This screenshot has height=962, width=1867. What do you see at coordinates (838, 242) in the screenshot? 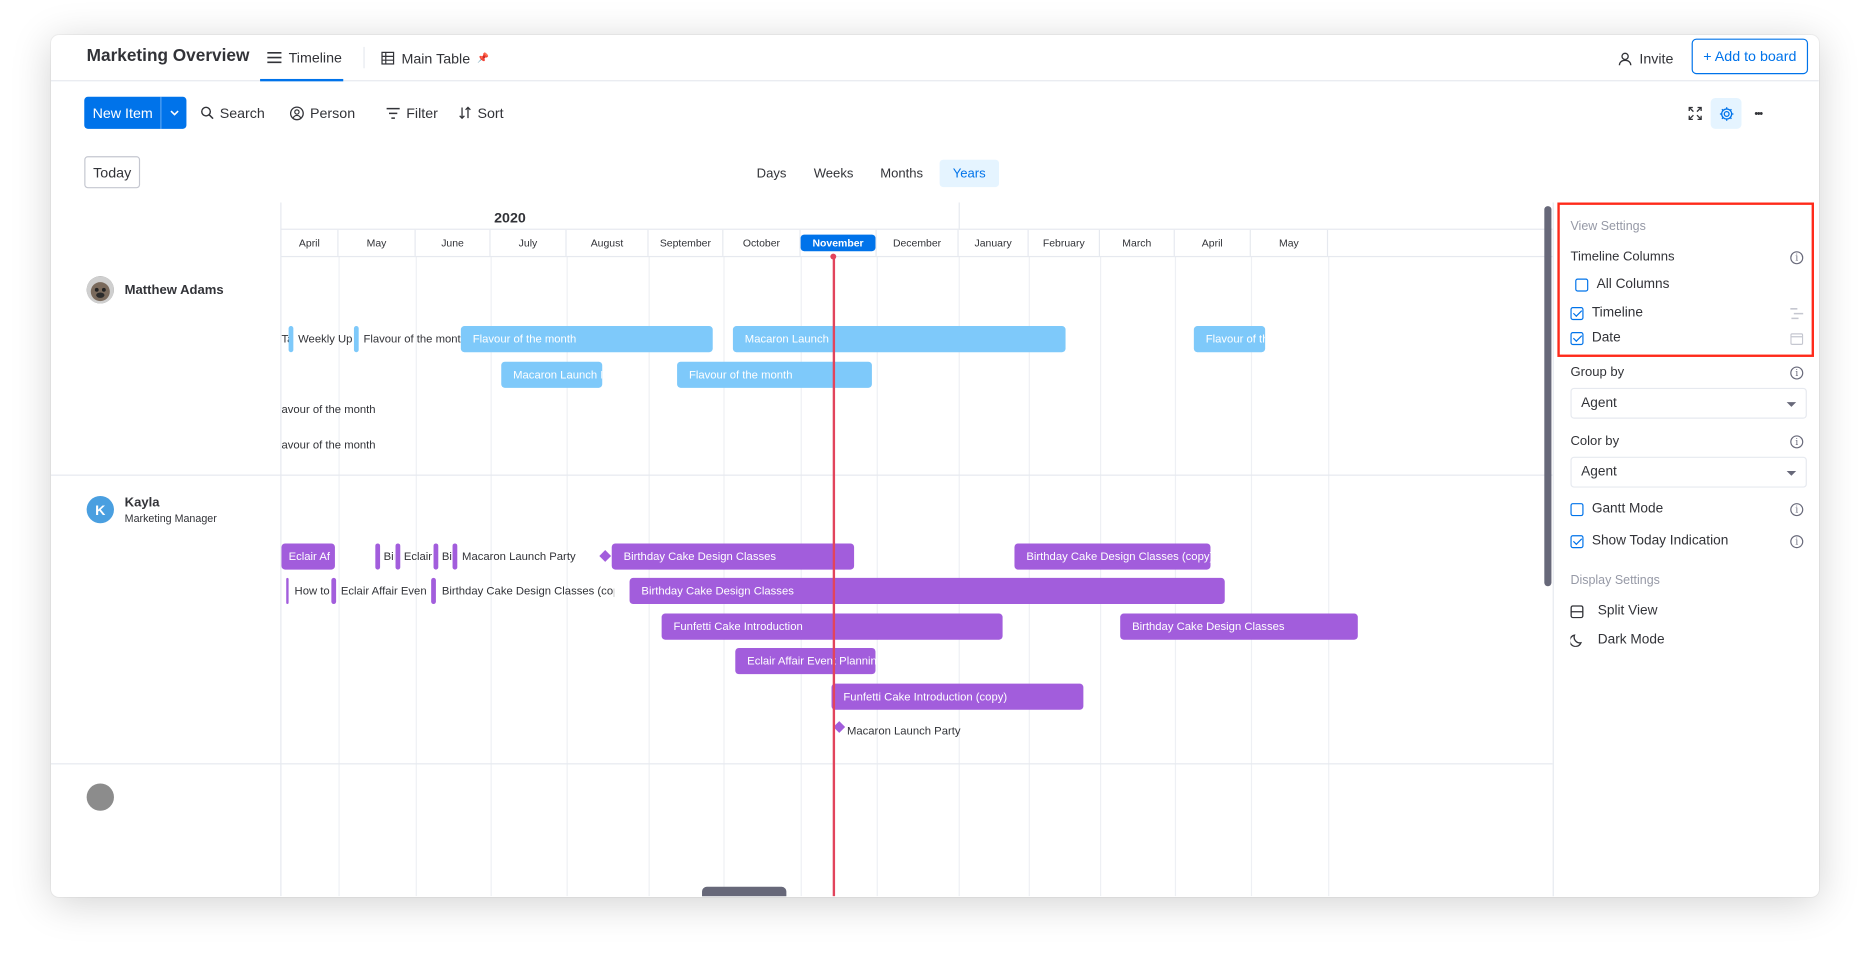
I see `month-cell: November` at bounding box center [838, 242].